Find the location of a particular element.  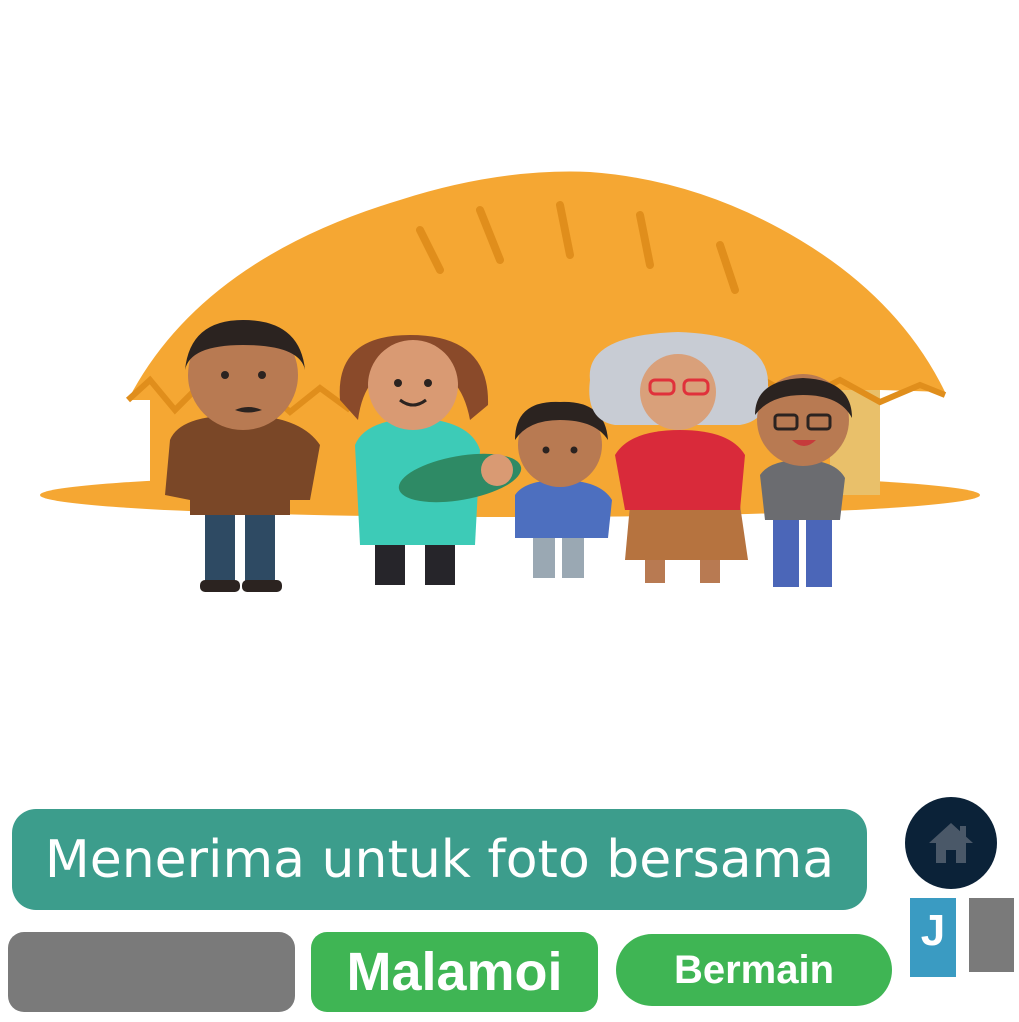

play-button: Bermain is located at coordinates (754, 970).